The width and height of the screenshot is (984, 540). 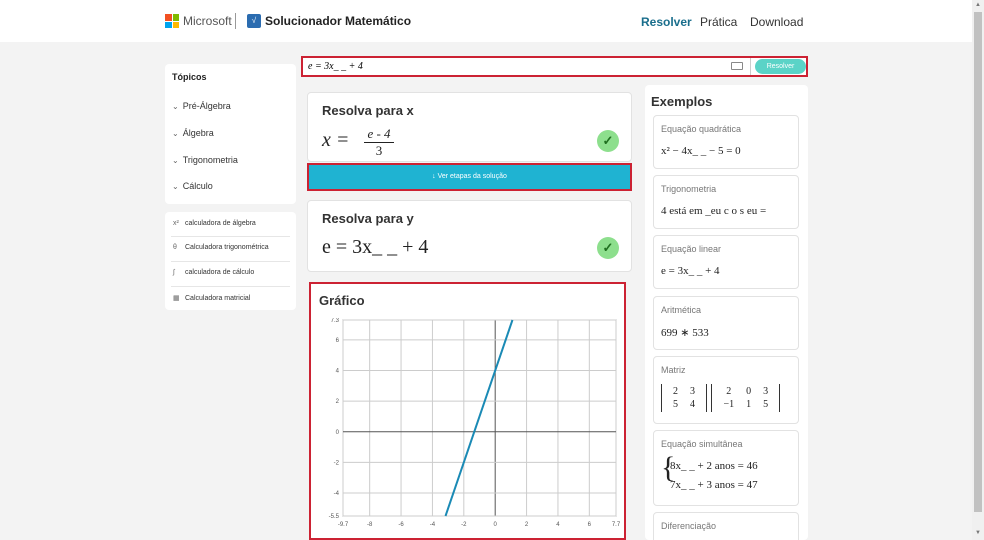 What do you see at coordinates (780, 66) in the screenshot?
I see `solve-button: Resolver` at bounding box center [780, 66].